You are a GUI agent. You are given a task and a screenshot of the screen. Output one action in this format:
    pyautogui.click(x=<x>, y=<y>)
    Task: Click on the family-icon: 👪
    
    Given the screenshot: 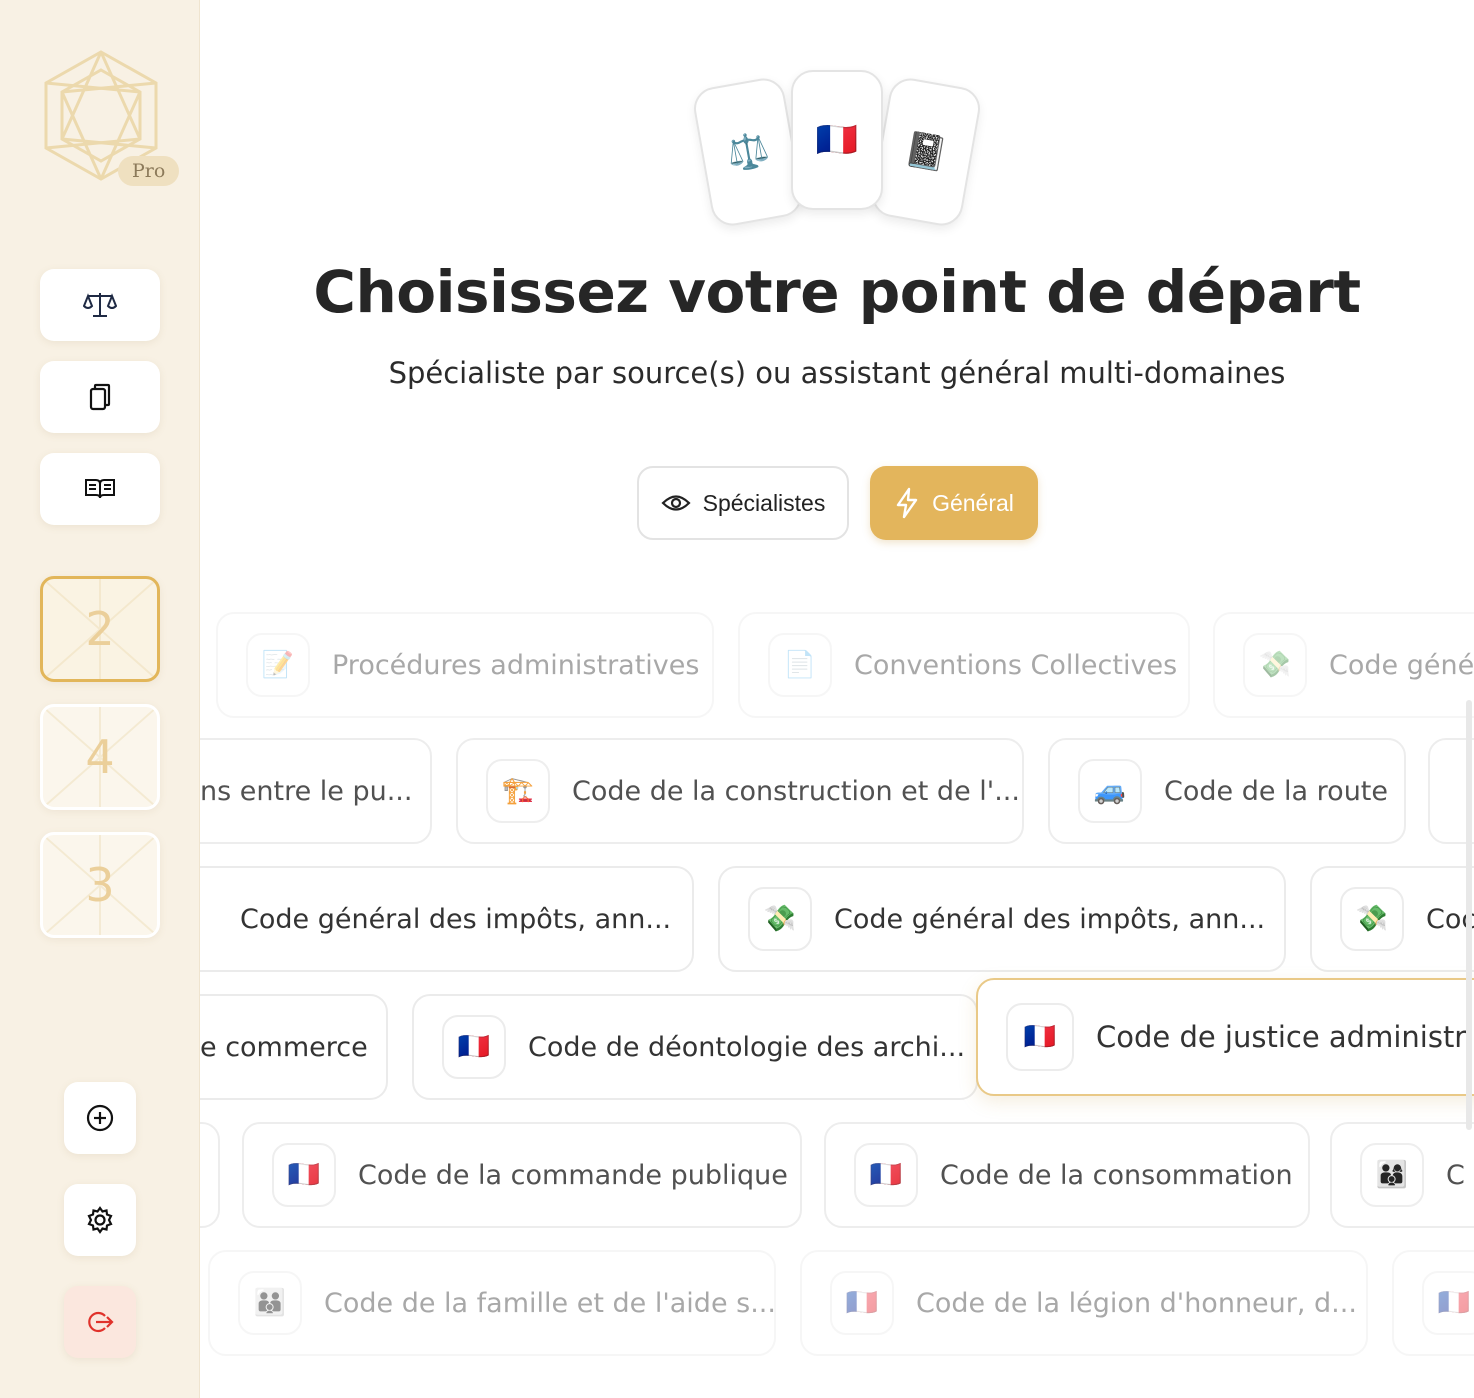 What is the action you would take?
    pyautogui.click(x=270, y=1303)
    